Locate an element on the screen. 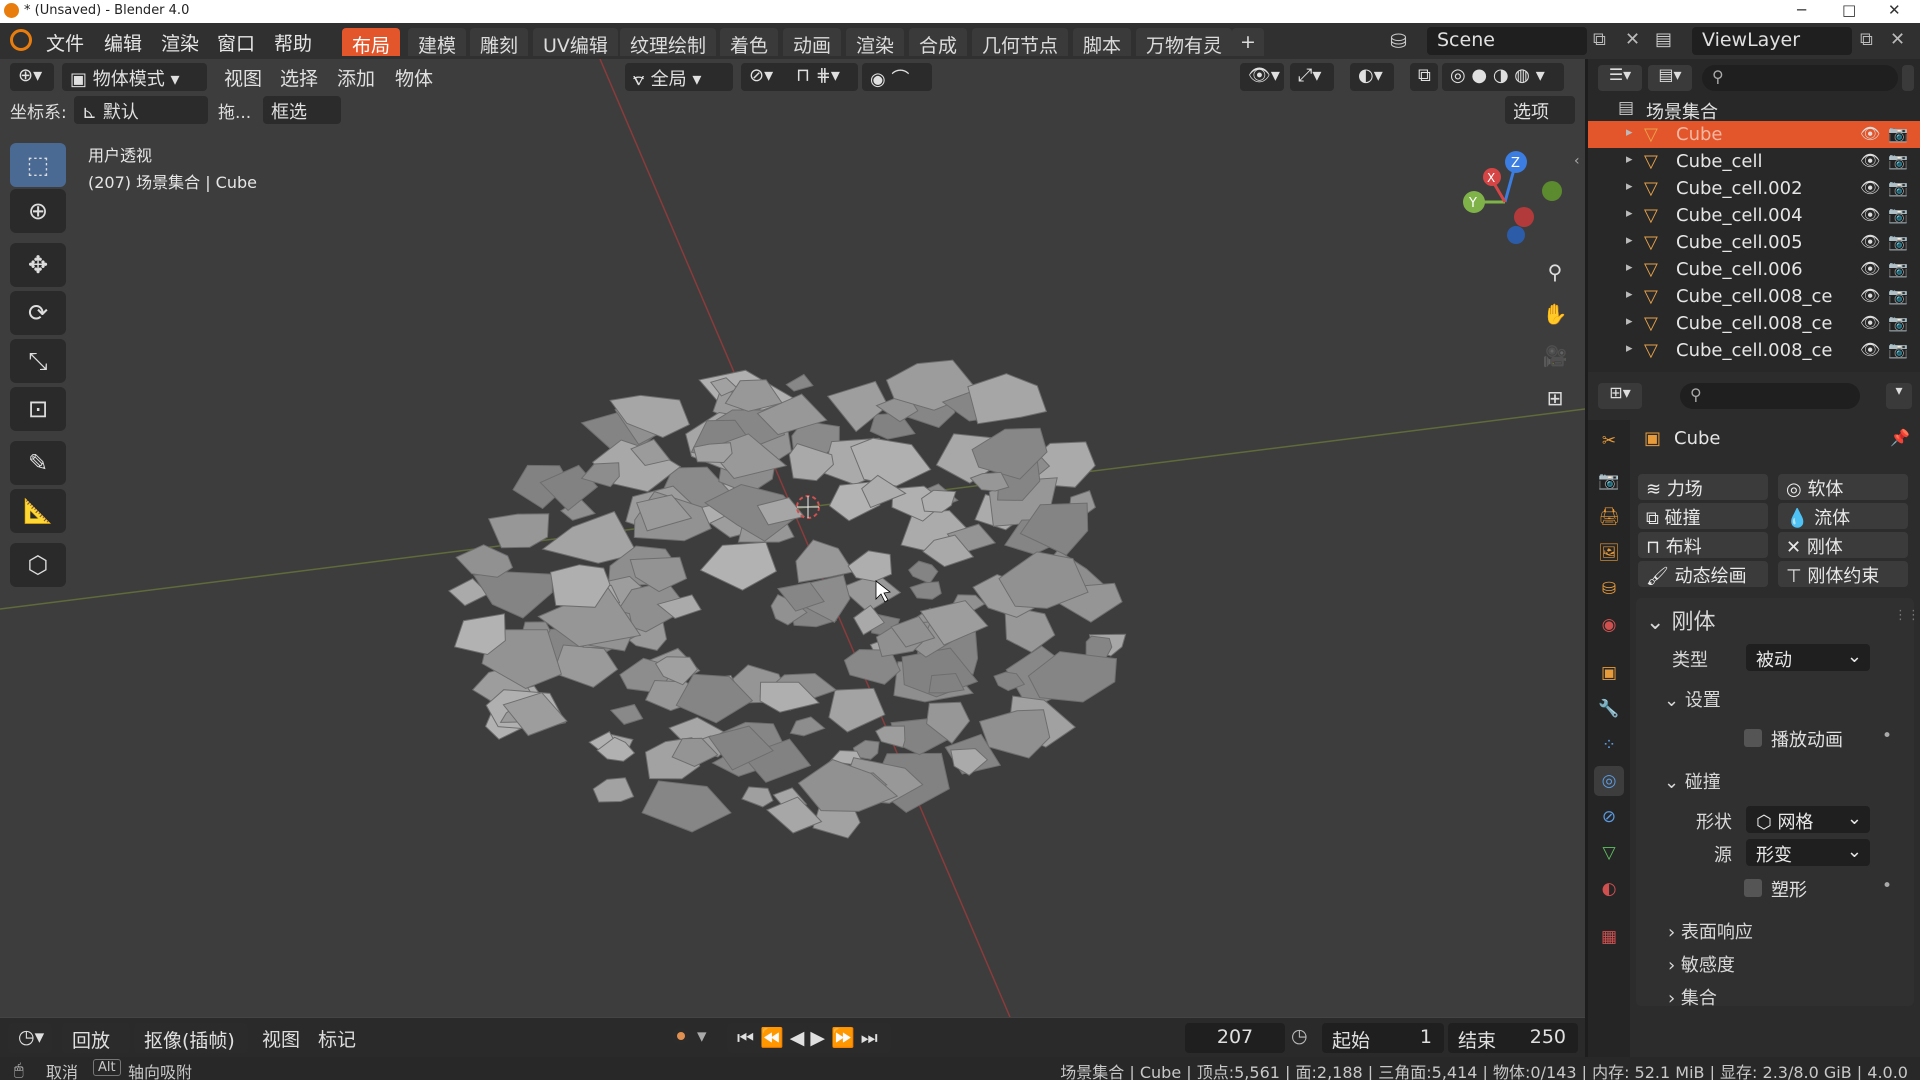 This screenshot has height=1080, width=1920. playback-dropdown: 回放 ▾ is located at coordinates (96, 1049).